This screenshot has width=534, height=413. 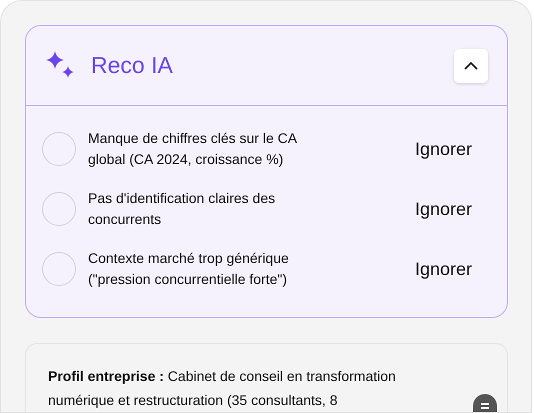 What do you see at coordinates (222, 388) in the screenshot?
I see `profile-text: Profil entreprise : Cabinet de conseil en transformation numérique et restructuration (35 consultants, 8` at bounding box center [222, 388].